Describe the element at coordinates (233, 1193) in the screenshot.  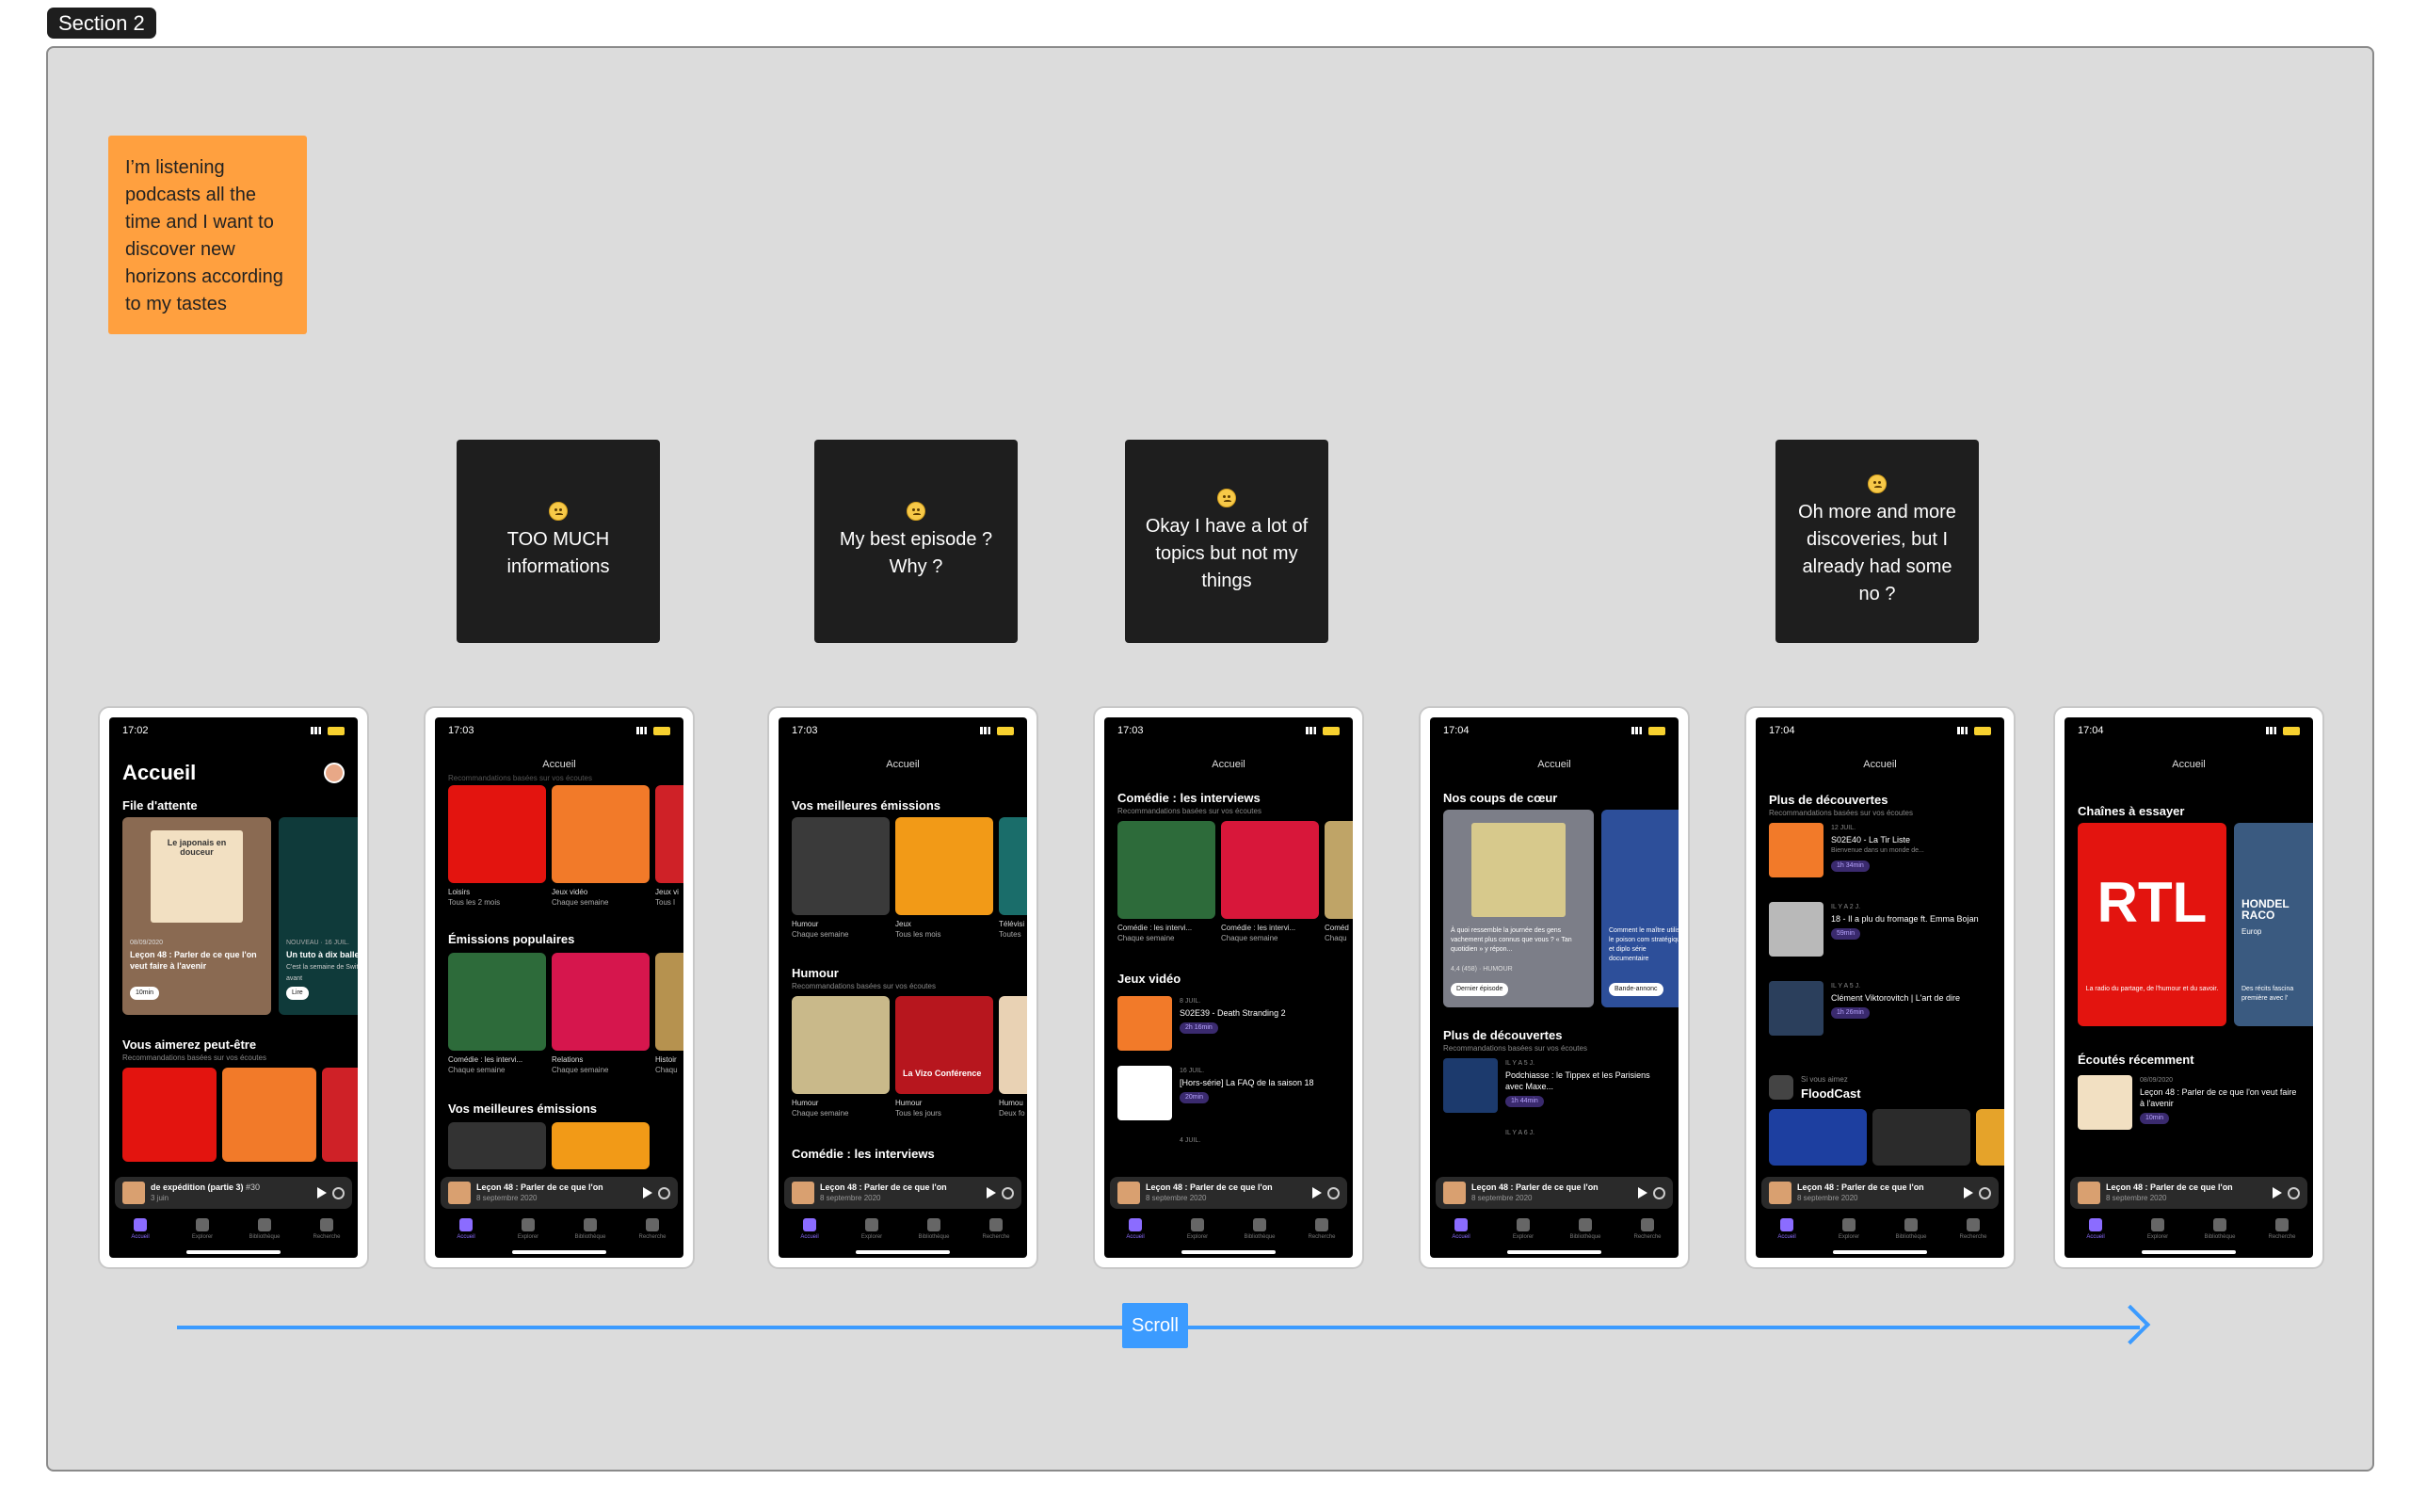
I see `mini-player: de expédition (partie 3) #30 3 juin` at that location.